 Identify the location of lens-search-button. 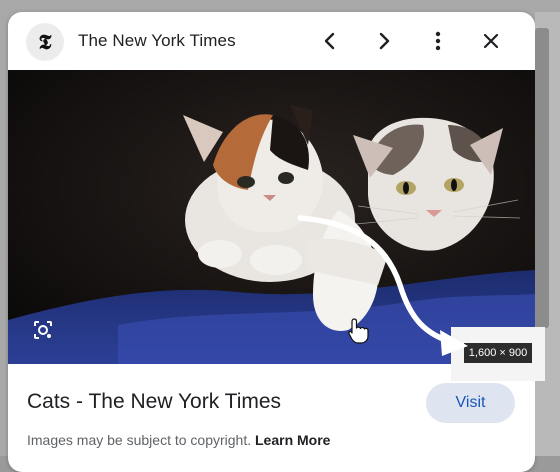
(43, 330).